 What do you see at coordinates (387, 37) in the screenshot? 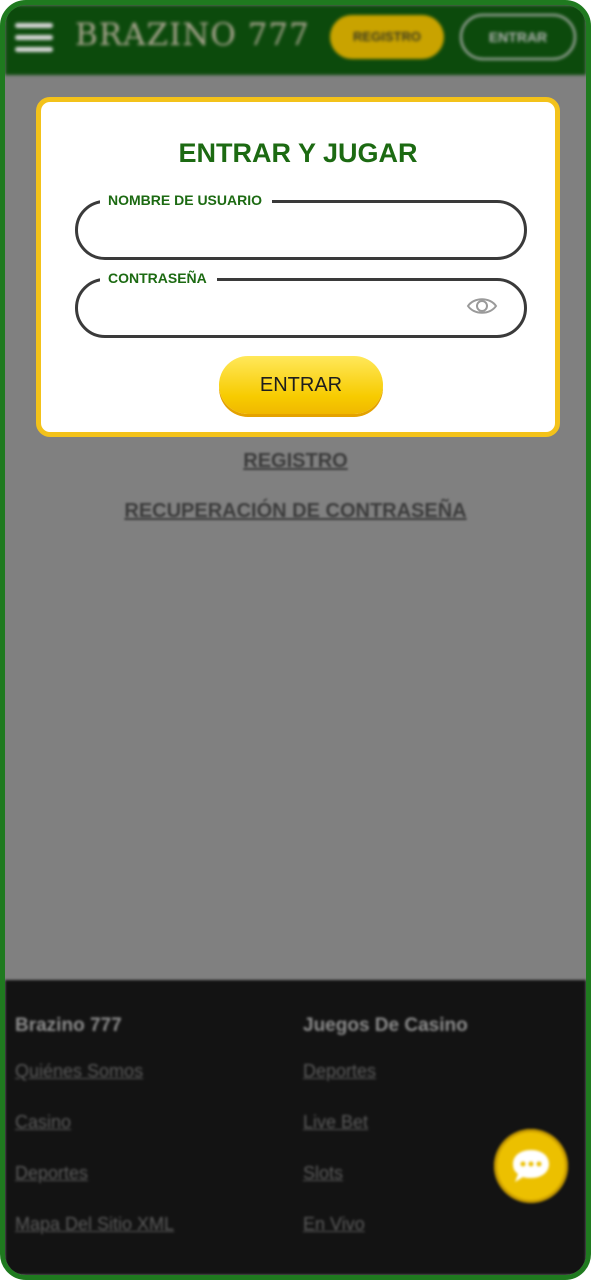
I see `header-registro-button: REGISTRO` at bounding box center [387, 37].